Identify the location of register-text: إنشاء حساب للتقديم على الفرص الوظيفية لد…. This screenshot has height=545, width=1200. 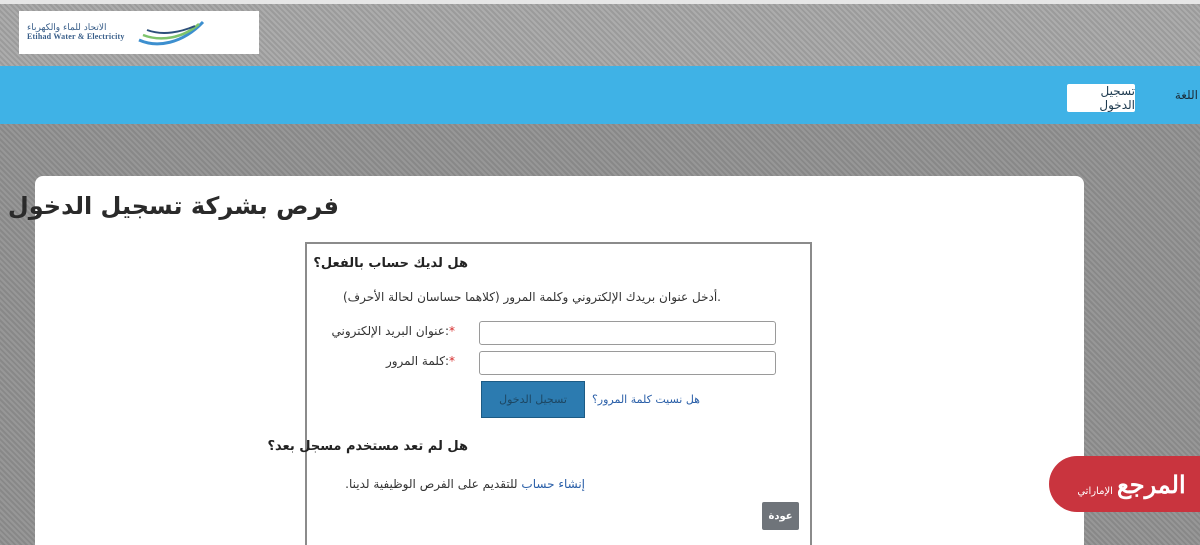
(465, 484).